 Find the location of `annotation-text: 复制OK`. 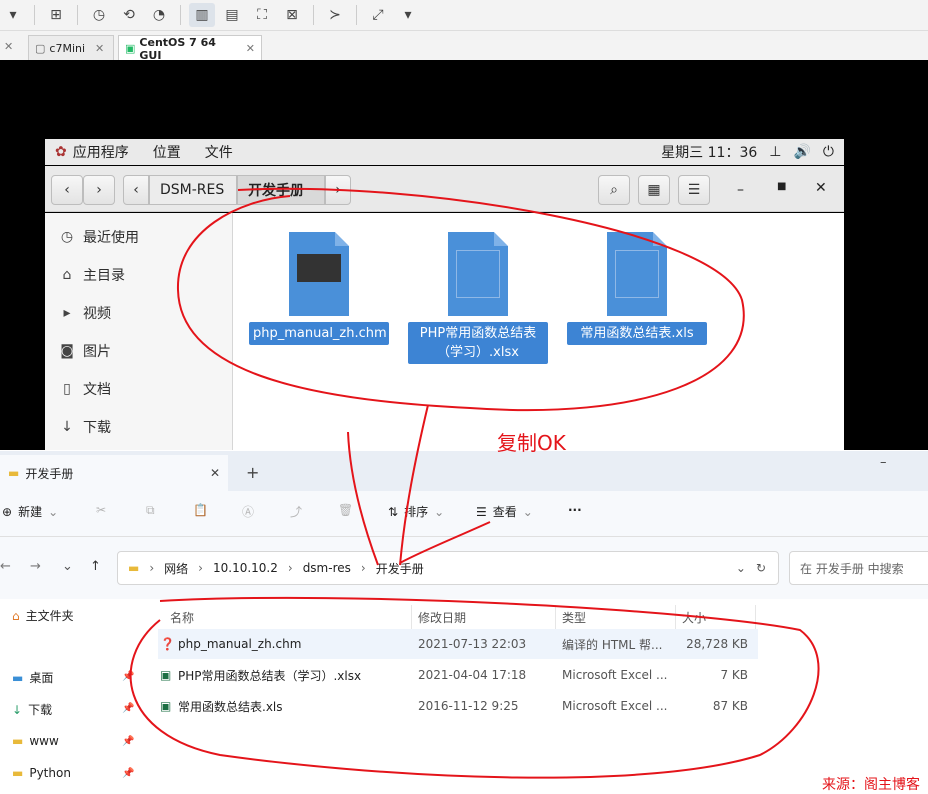

annotation-text: 复制OK is located at coordinates (531, 443).